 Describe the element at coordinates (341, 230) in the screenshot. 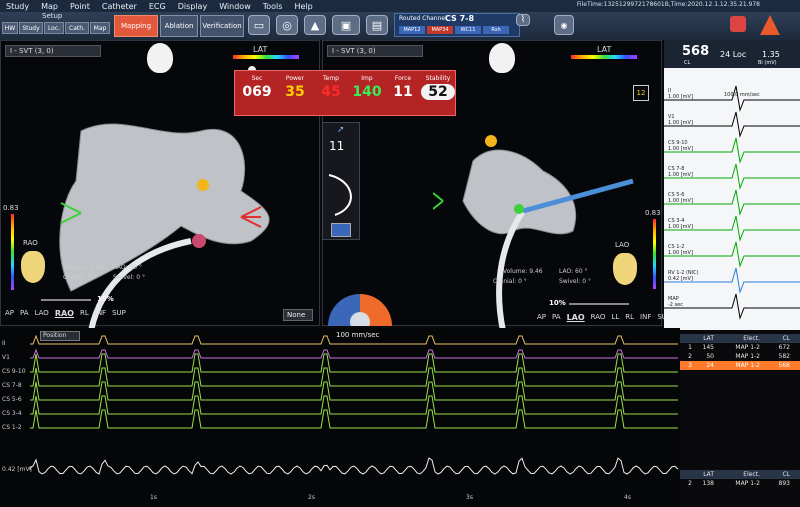

I see `catheter-lock-icon` at that location.